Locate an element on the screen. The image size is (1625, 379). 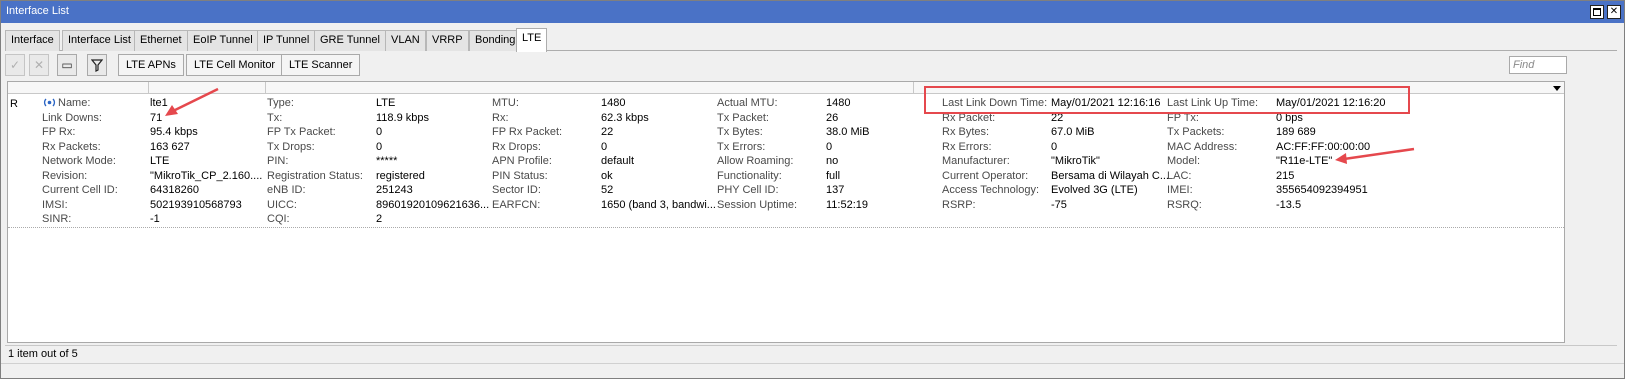
field-value: 355654092394951 is located at coordinates (1322, 190).